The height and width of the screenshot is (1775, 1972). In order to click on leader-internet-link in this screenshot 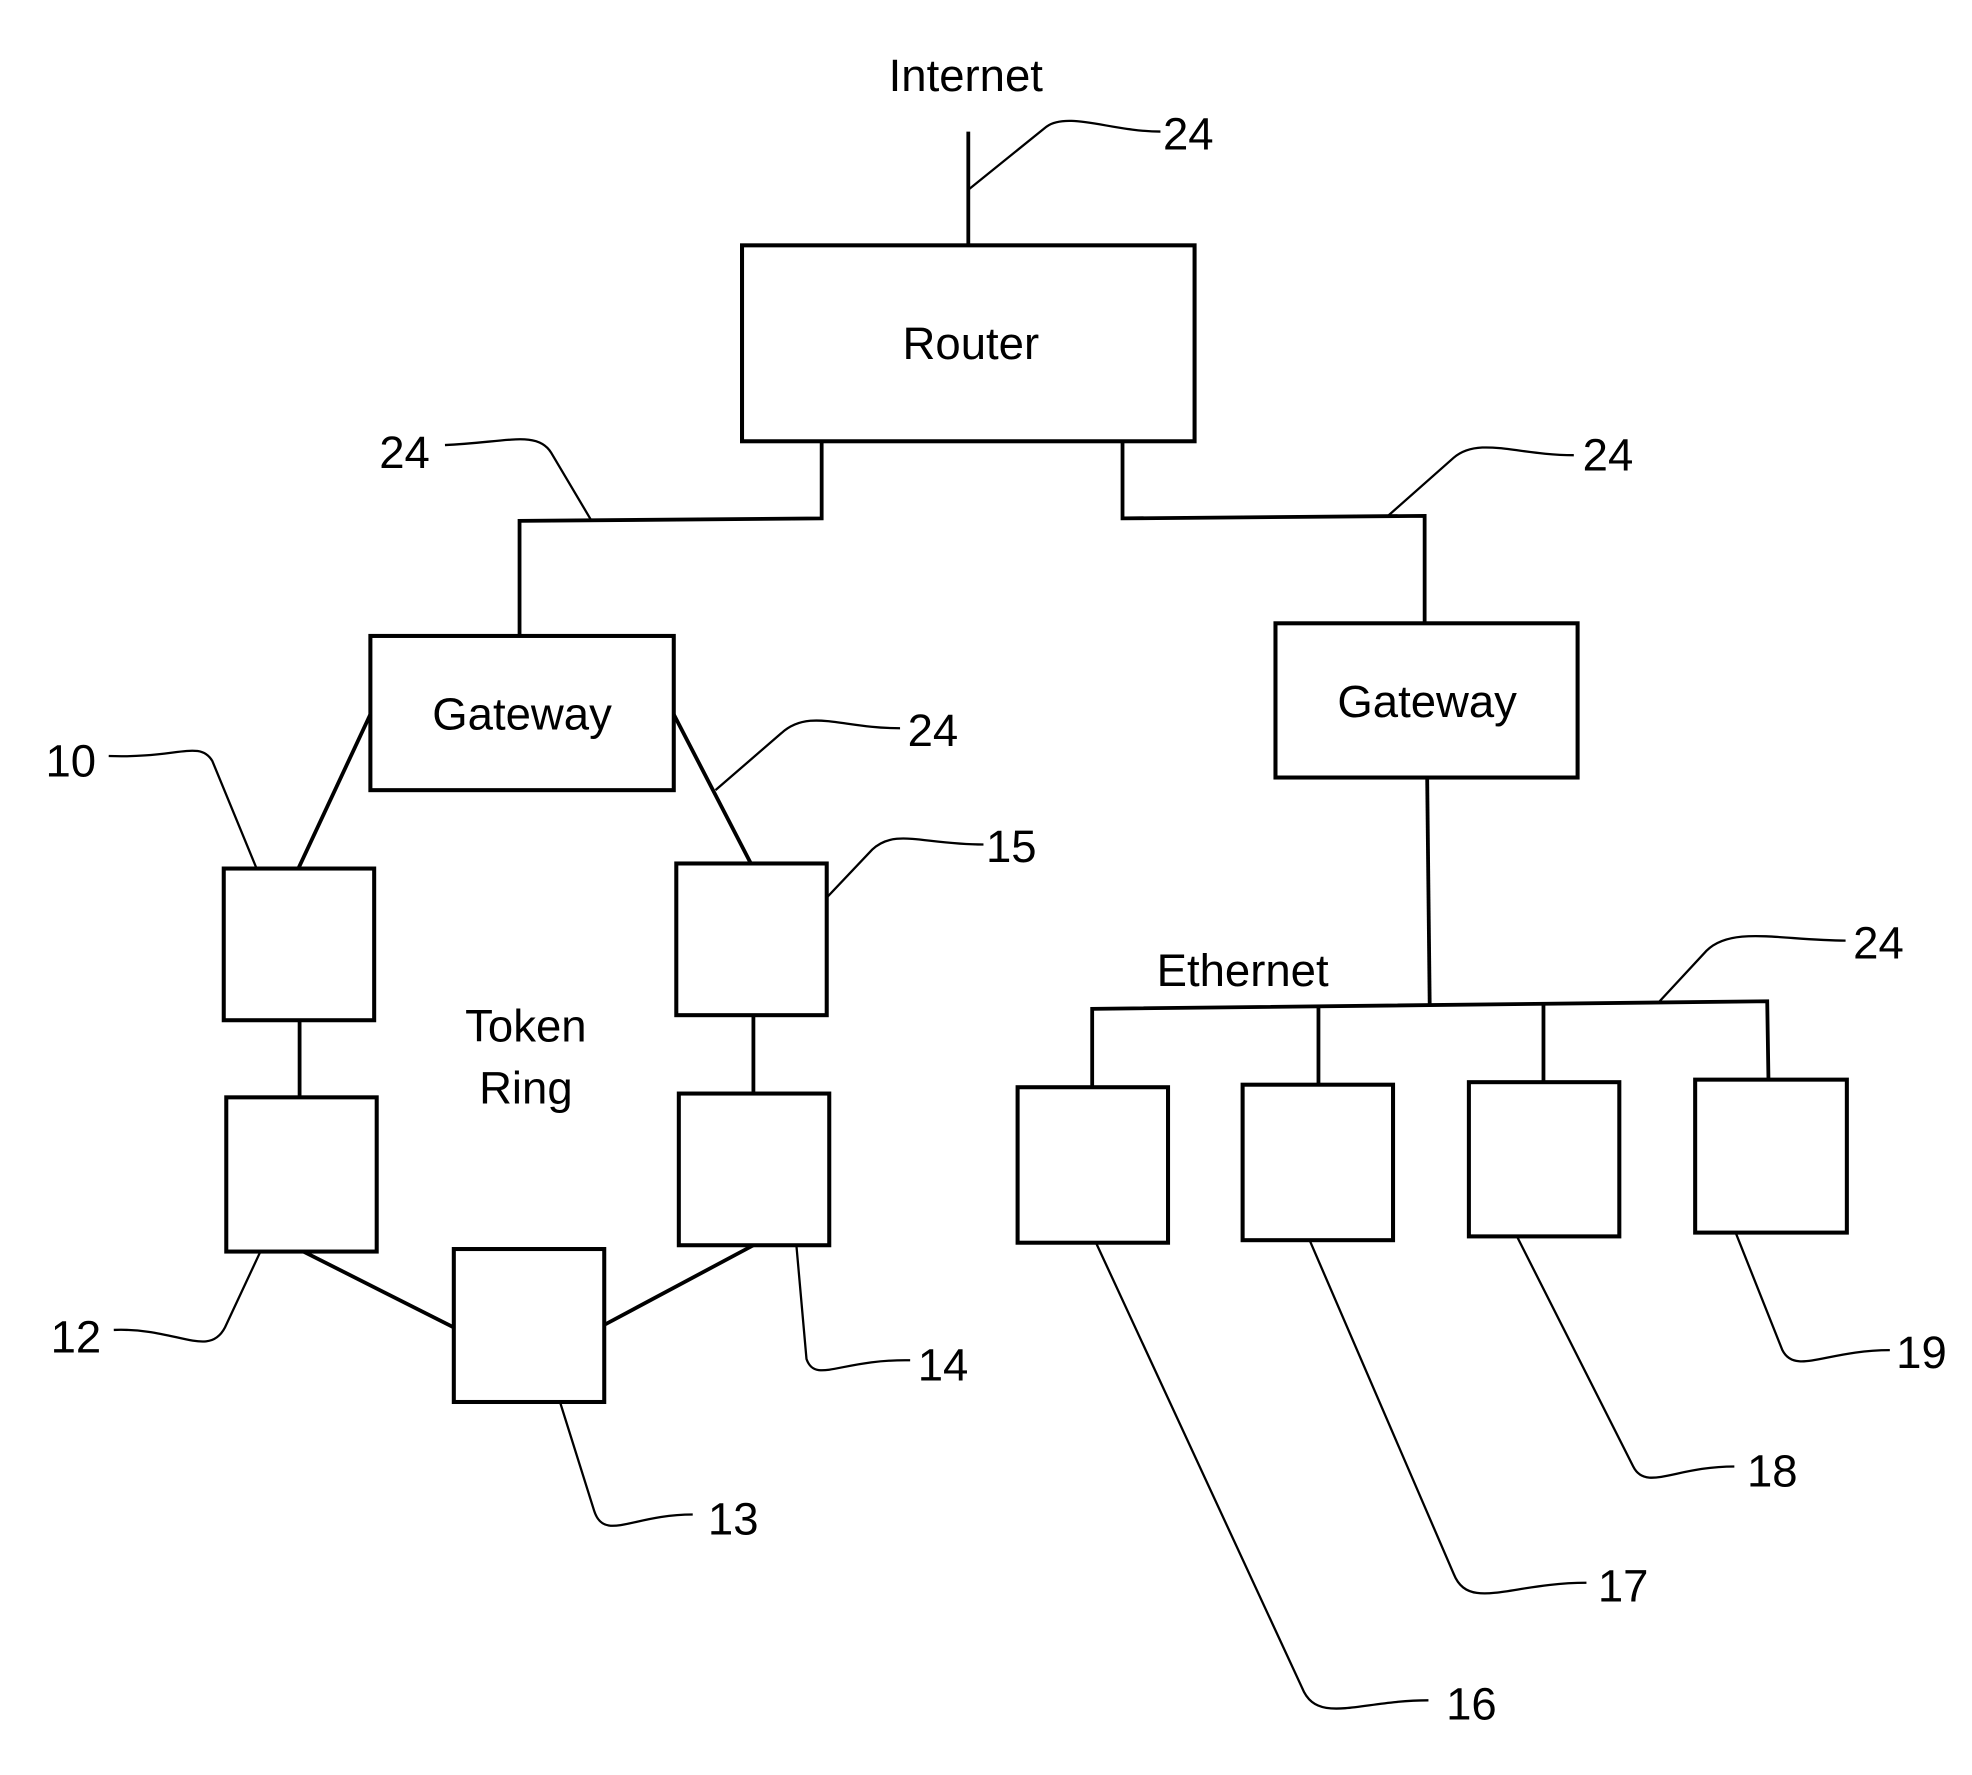, I will do `click(1064, 155)`.